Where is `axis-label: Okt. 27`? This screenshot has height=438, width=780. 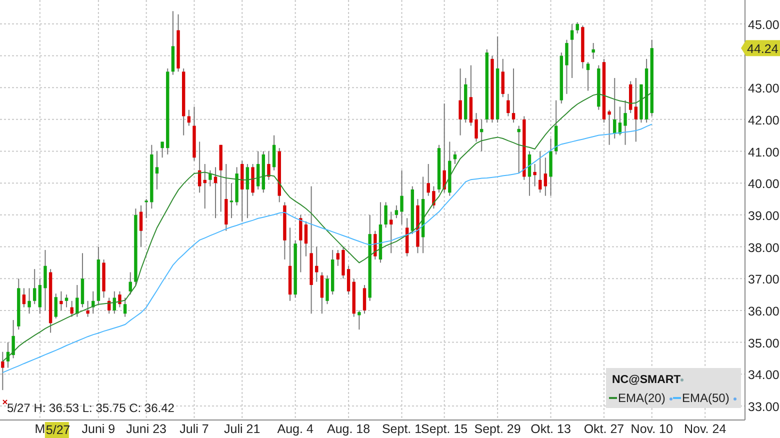 axis-label: Okt. 27 is located at coordinates (604, 429).